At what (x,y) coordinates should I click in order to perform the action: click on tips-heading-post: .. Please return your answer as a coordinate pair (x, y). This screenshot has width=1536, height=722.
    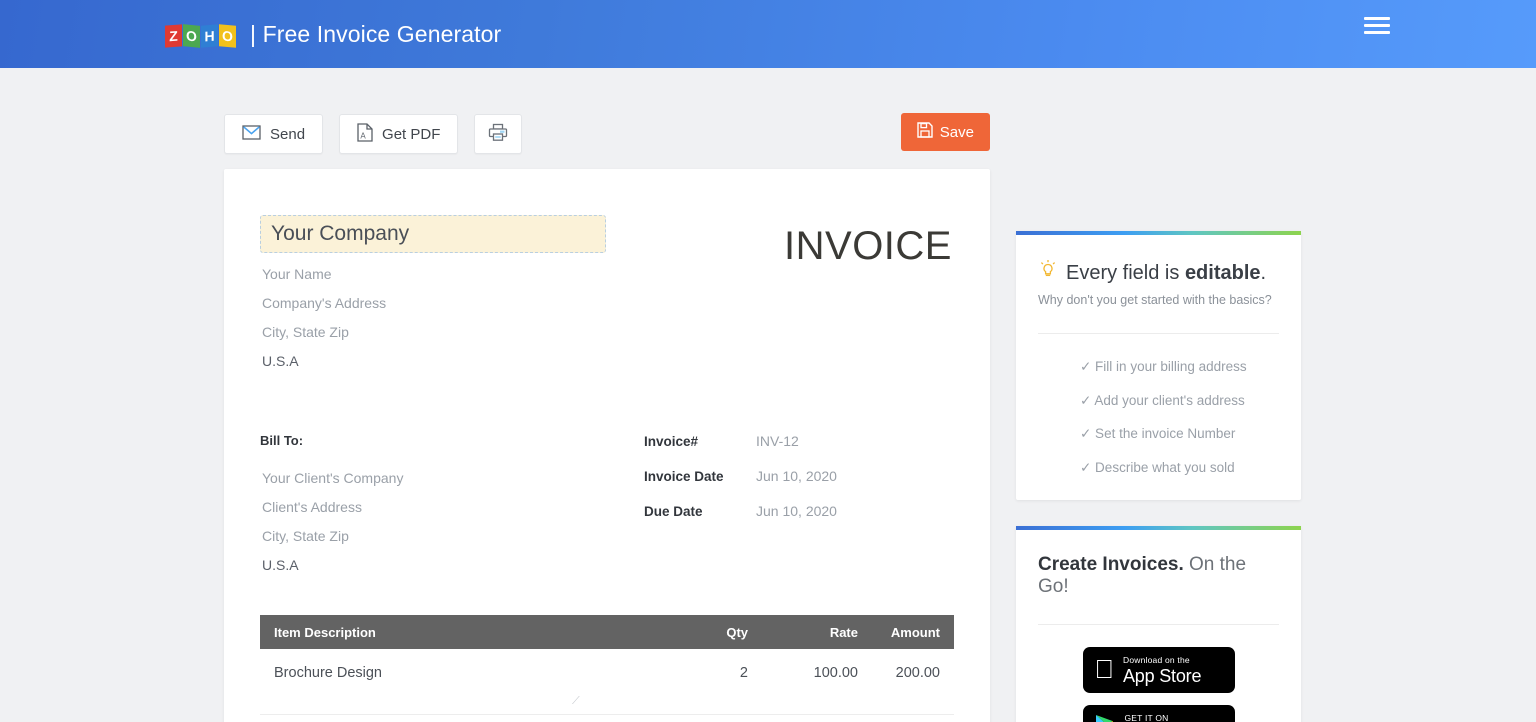
    Looking at the image, I should click on (1263, 272).